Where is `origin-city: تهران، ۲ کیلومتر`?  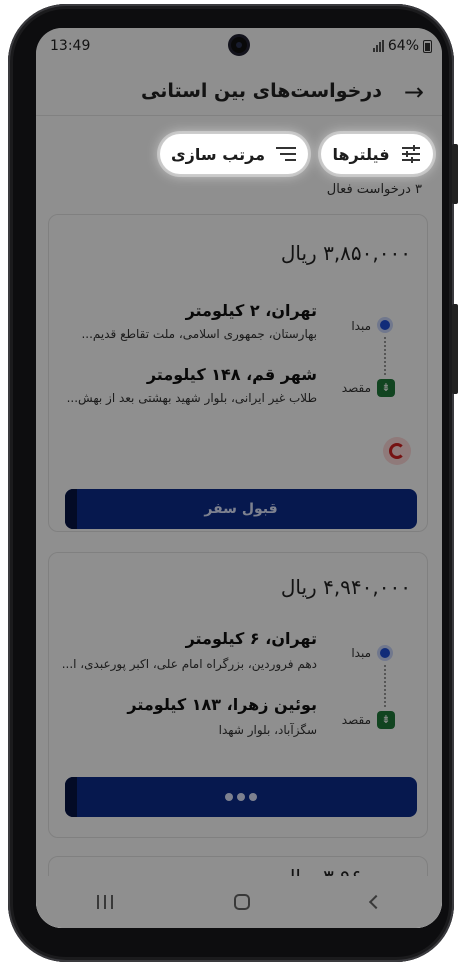 origin-city: تهران، ۲ کیلومتر is located at coordinates (251, 310).